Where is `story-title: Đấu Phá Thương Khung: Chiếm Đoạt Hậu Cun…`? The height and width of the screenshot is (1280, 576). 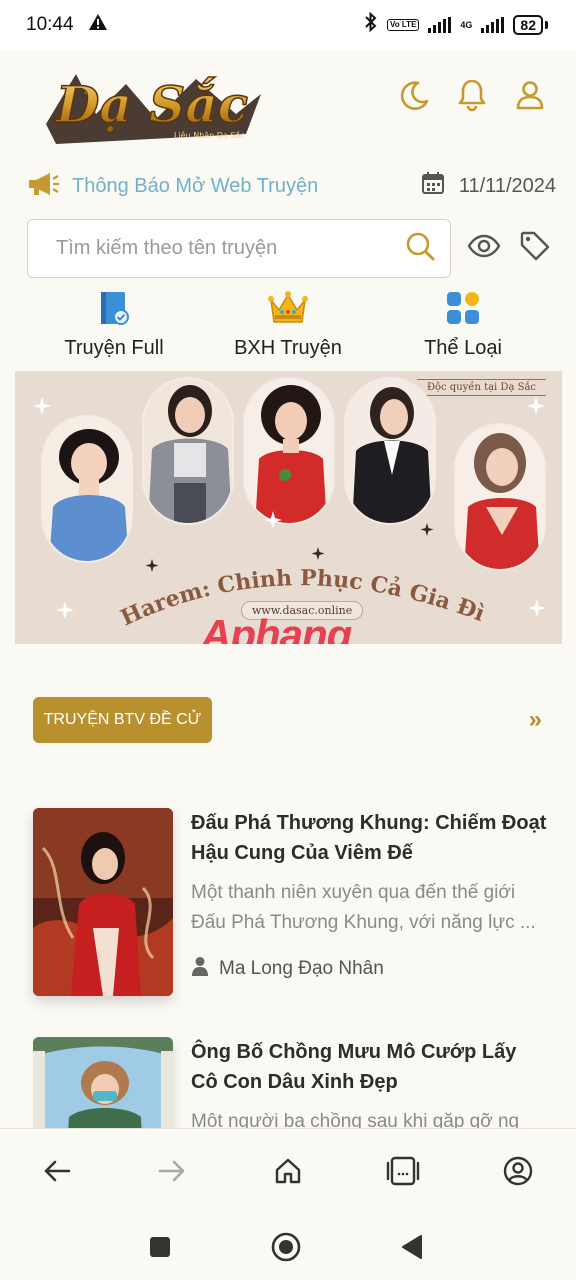
story-title: Đấu Phá Thương Khung: Chiếm Đoạt Hậu Cun… is located at coordinates (369, 838).